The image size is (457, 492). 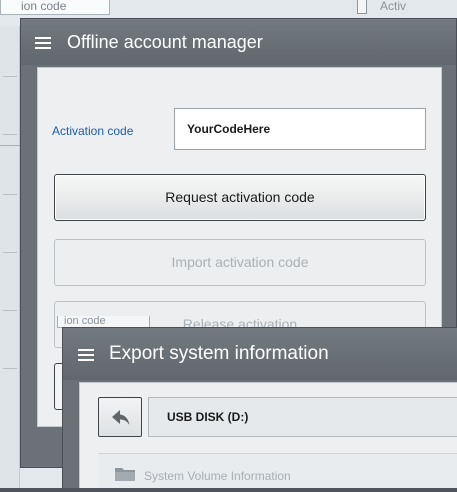 I want to click on back-arrow-icon, so click(x=121, y=417).